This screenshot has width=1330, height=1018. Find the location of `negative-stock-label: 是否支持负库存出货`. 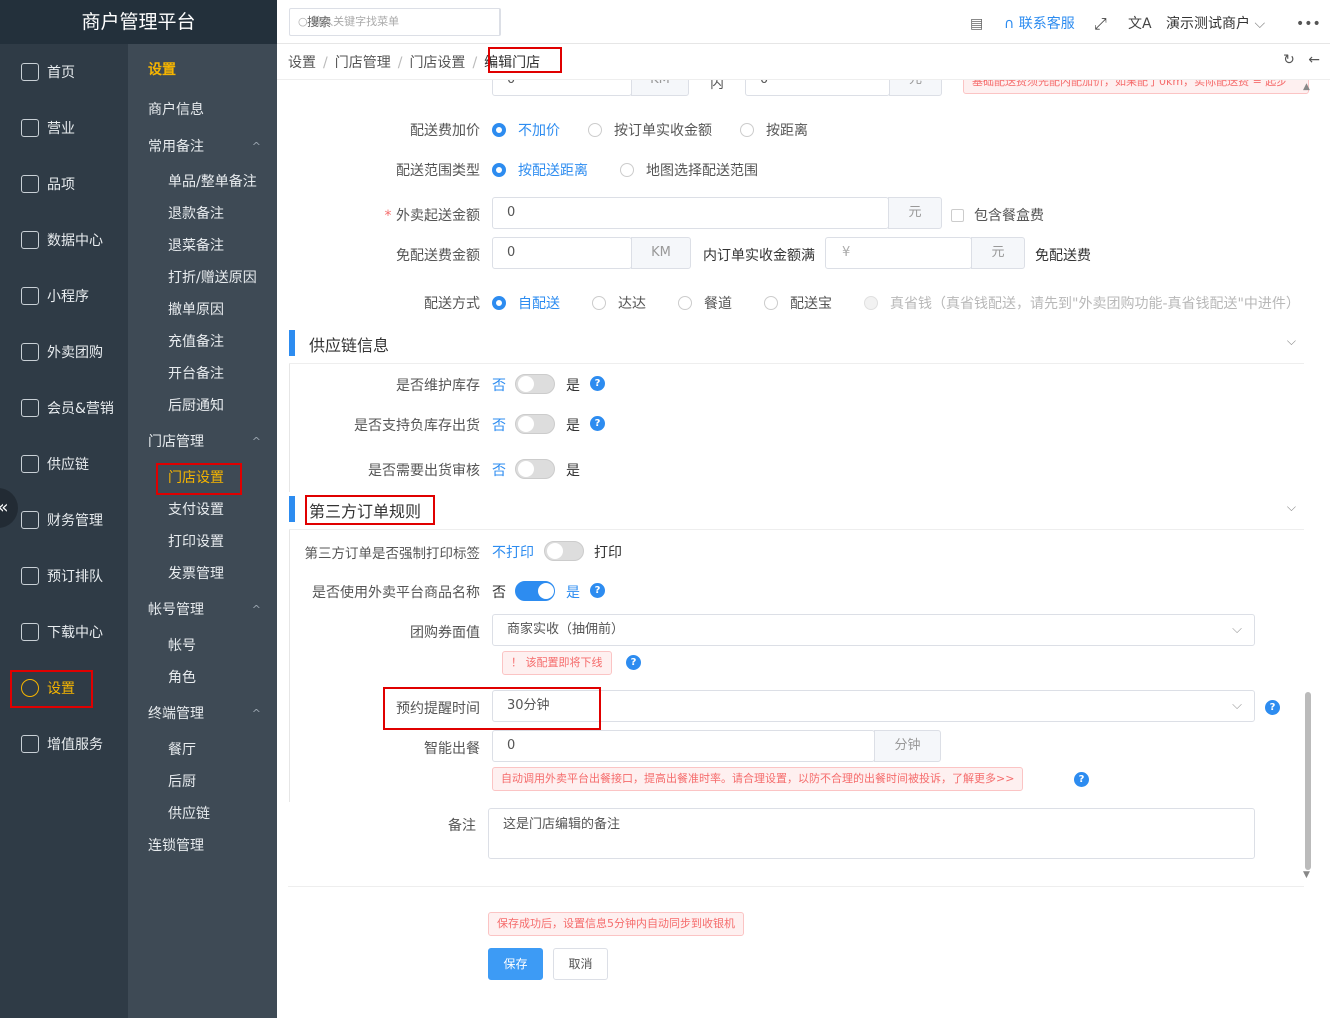

negative-stock-label: 是否支持负库存出货 is located at coordinates (417, 426).